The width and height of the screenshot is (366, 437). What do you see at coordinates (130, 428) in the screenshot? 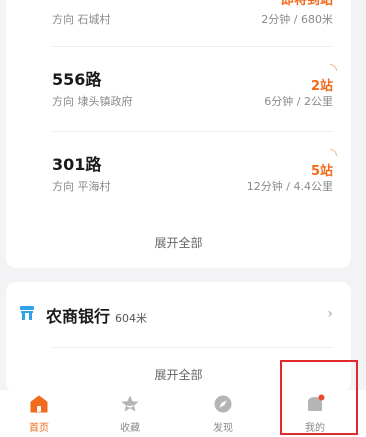
I see `tab-label: 收藏` at bounding box center [130, 428].